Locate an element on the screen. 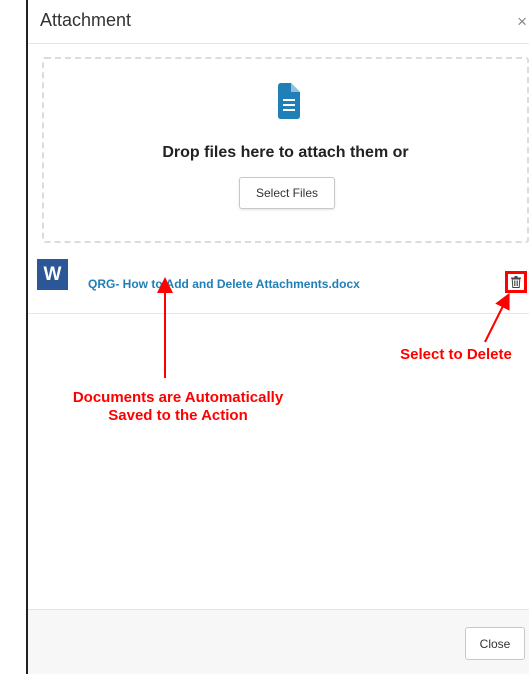 Image resolution: width=529 pixels, height=674 pixels. close-button: Close is located at coordinates (495, 643).